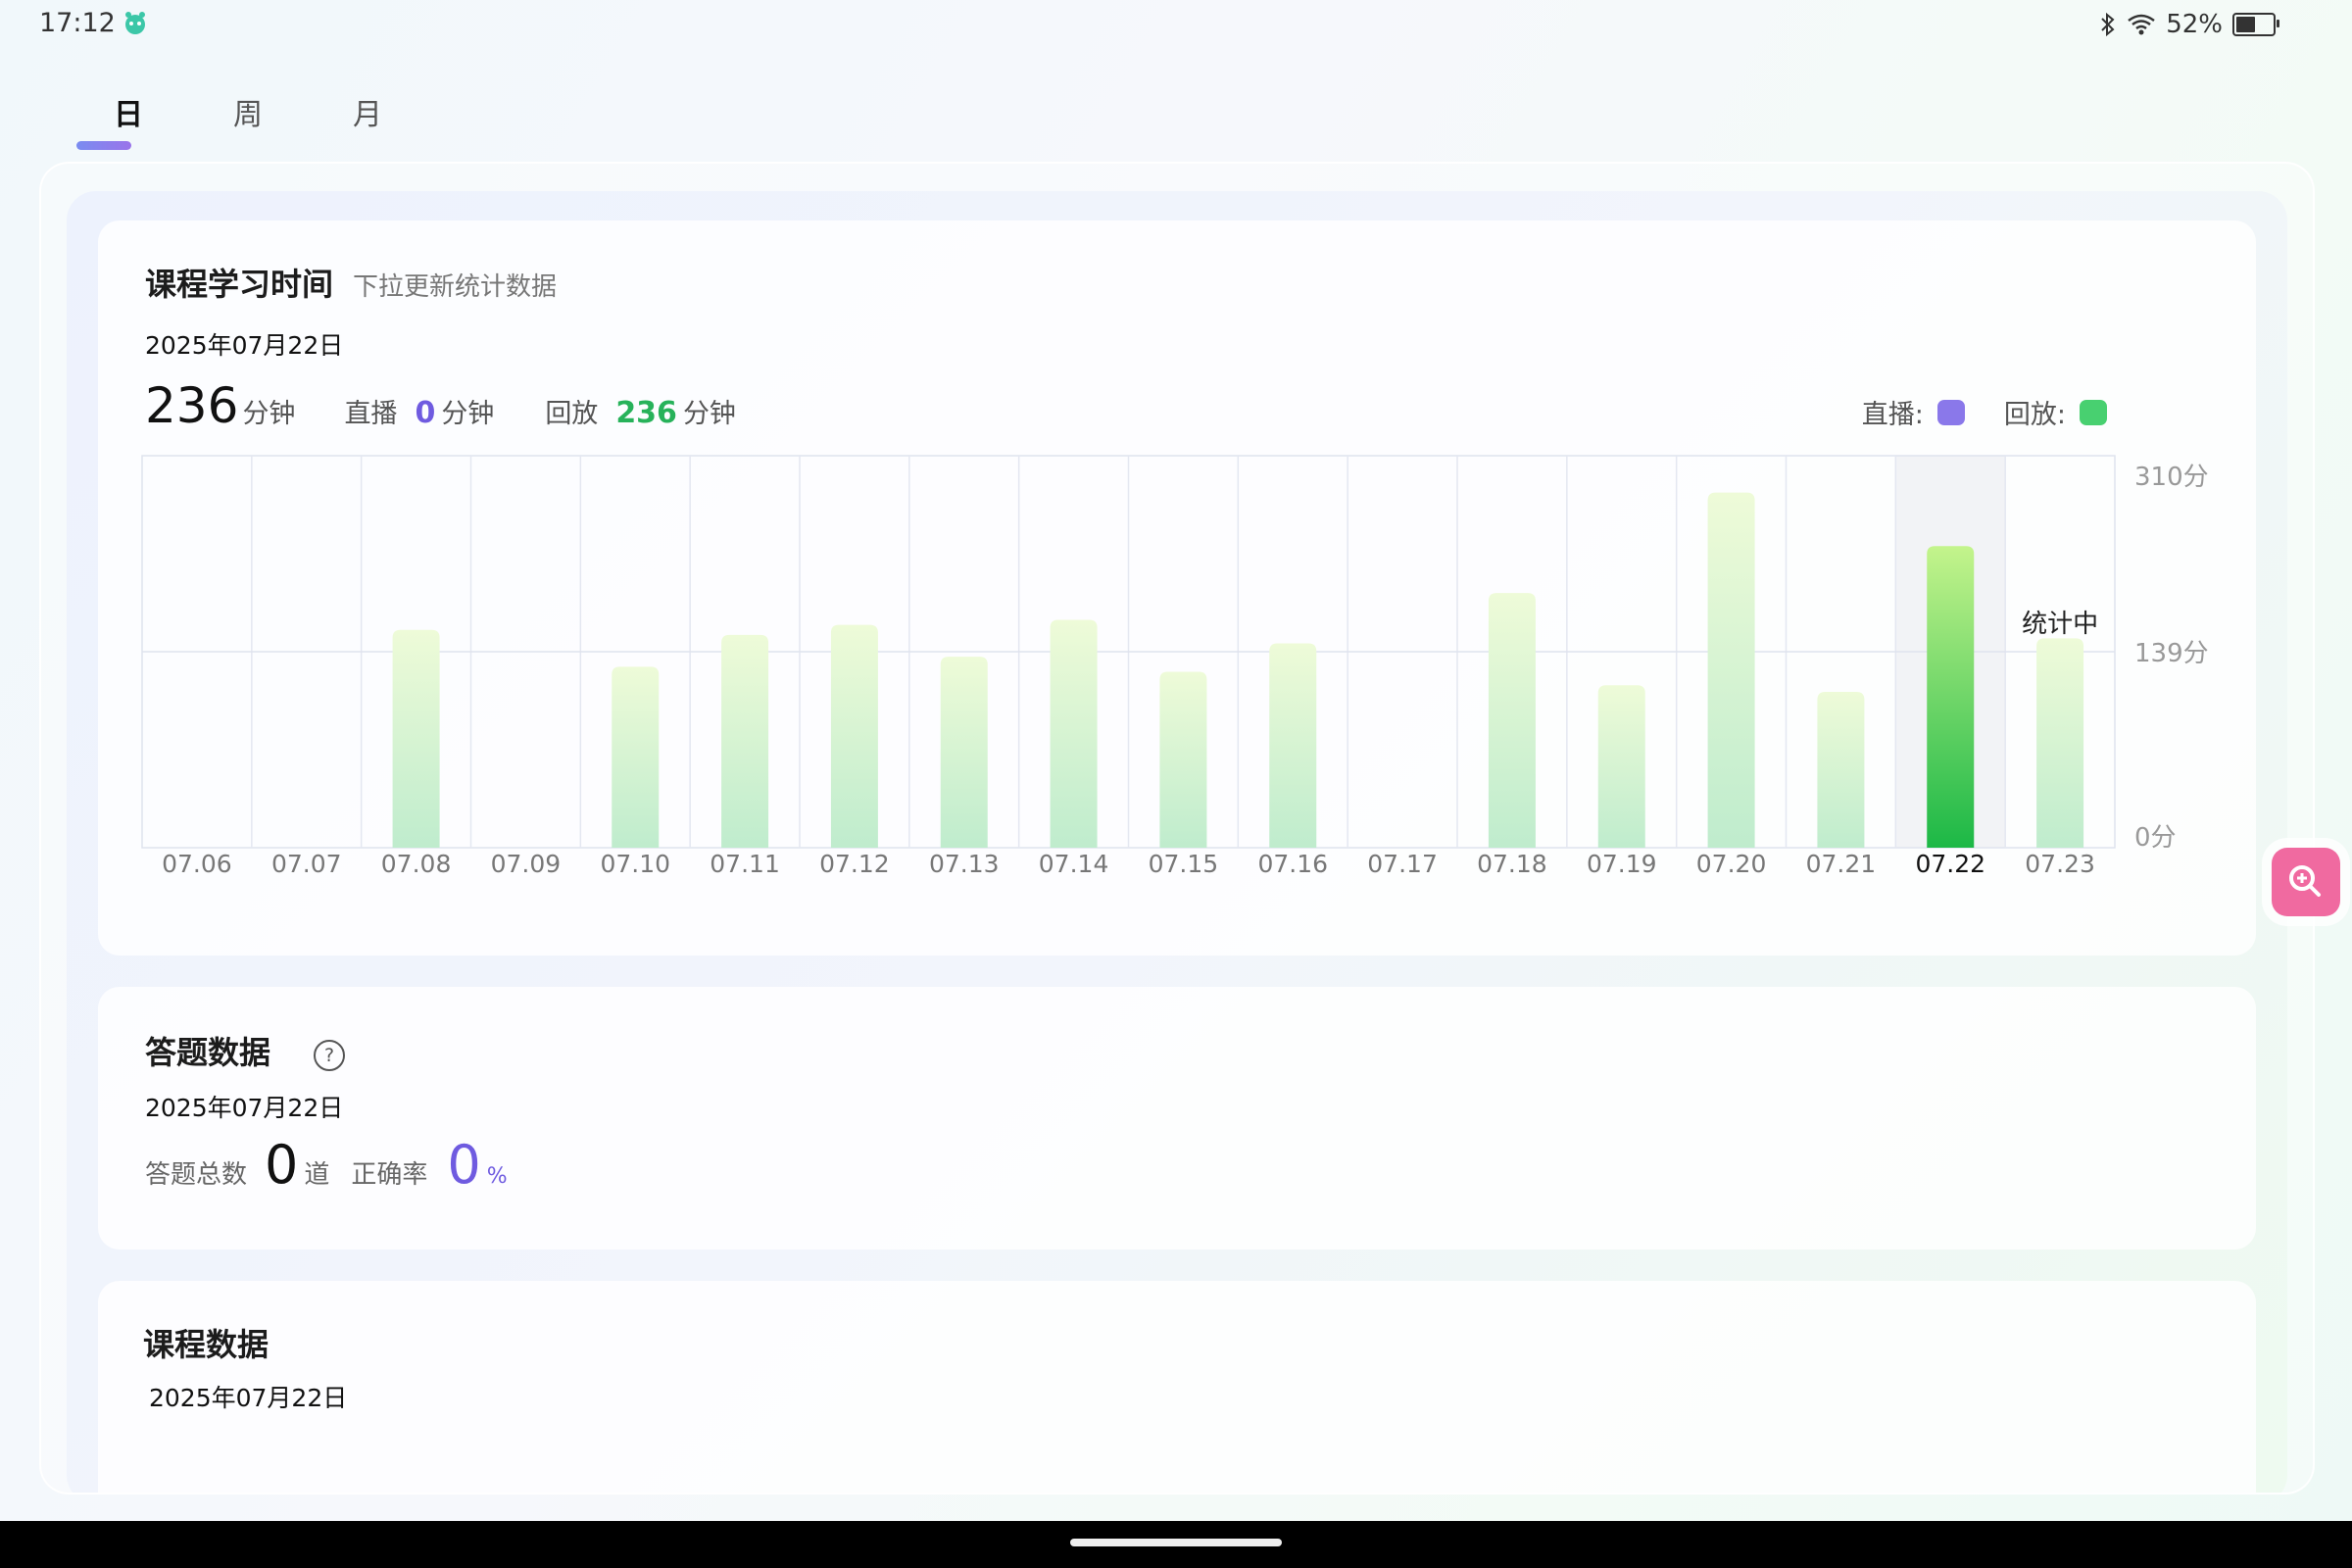 Image resolution: width=2352 pixels, height=1568 pixels. What do you see at coordinates (1622, 864) in the screenshot?
I see `x-tick-label: 07.19` at bounding box center [1622, 864].